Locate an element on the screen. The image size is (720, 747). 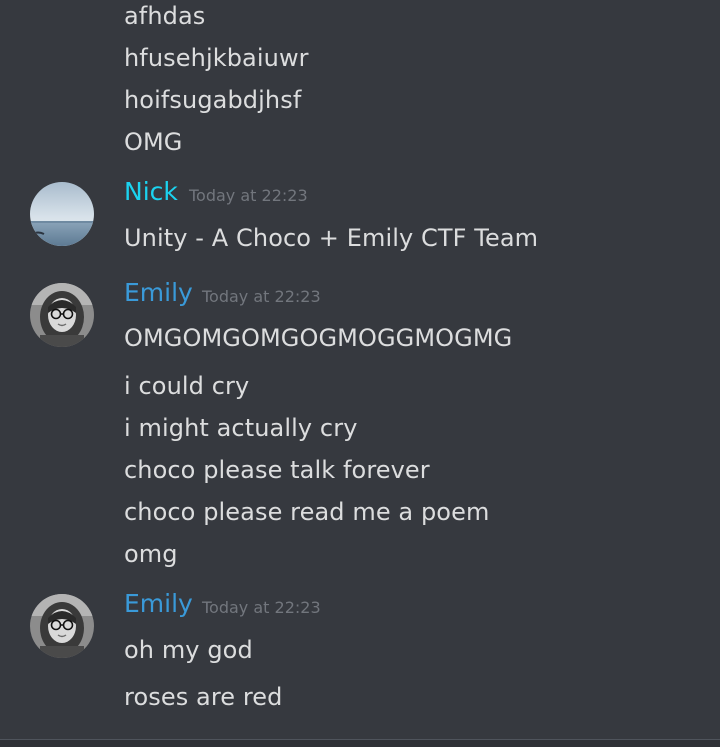
username: Nick is located at coordinates (151, 192).